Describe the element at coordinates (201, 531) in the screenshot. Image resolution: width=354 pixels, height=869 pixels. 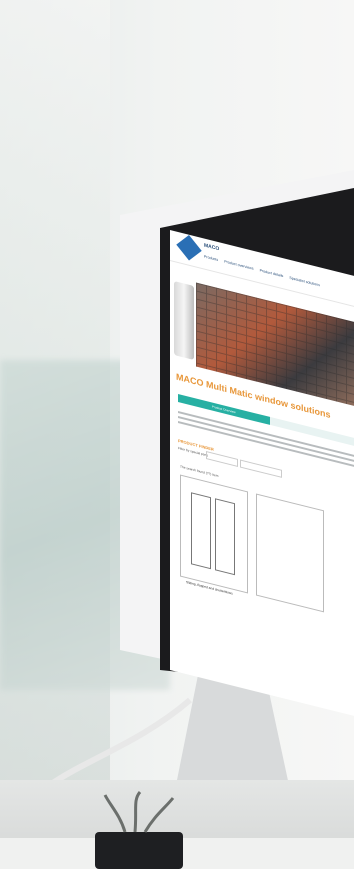
I see `drawing-sash-left` at that location.